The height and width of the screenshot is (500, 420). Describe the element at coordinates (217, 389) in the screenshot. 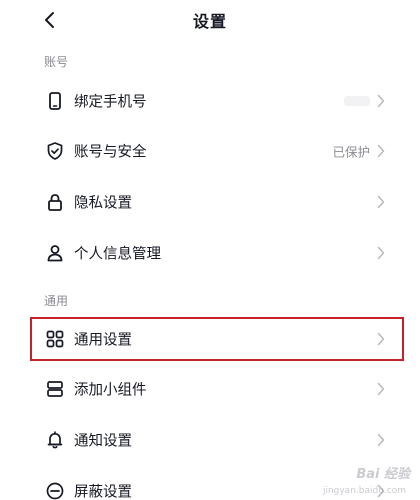

I see `row-add-widget: 添加小组件` at that location.